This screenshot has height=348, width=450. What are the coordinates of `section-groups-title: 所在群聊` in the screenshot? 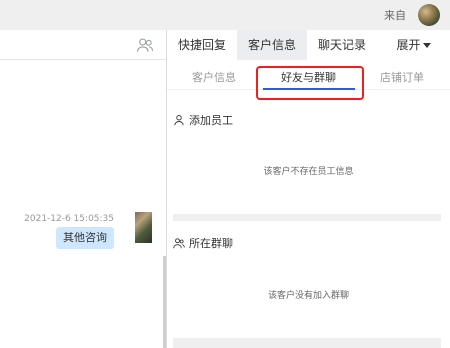 It's located at (203, 243).